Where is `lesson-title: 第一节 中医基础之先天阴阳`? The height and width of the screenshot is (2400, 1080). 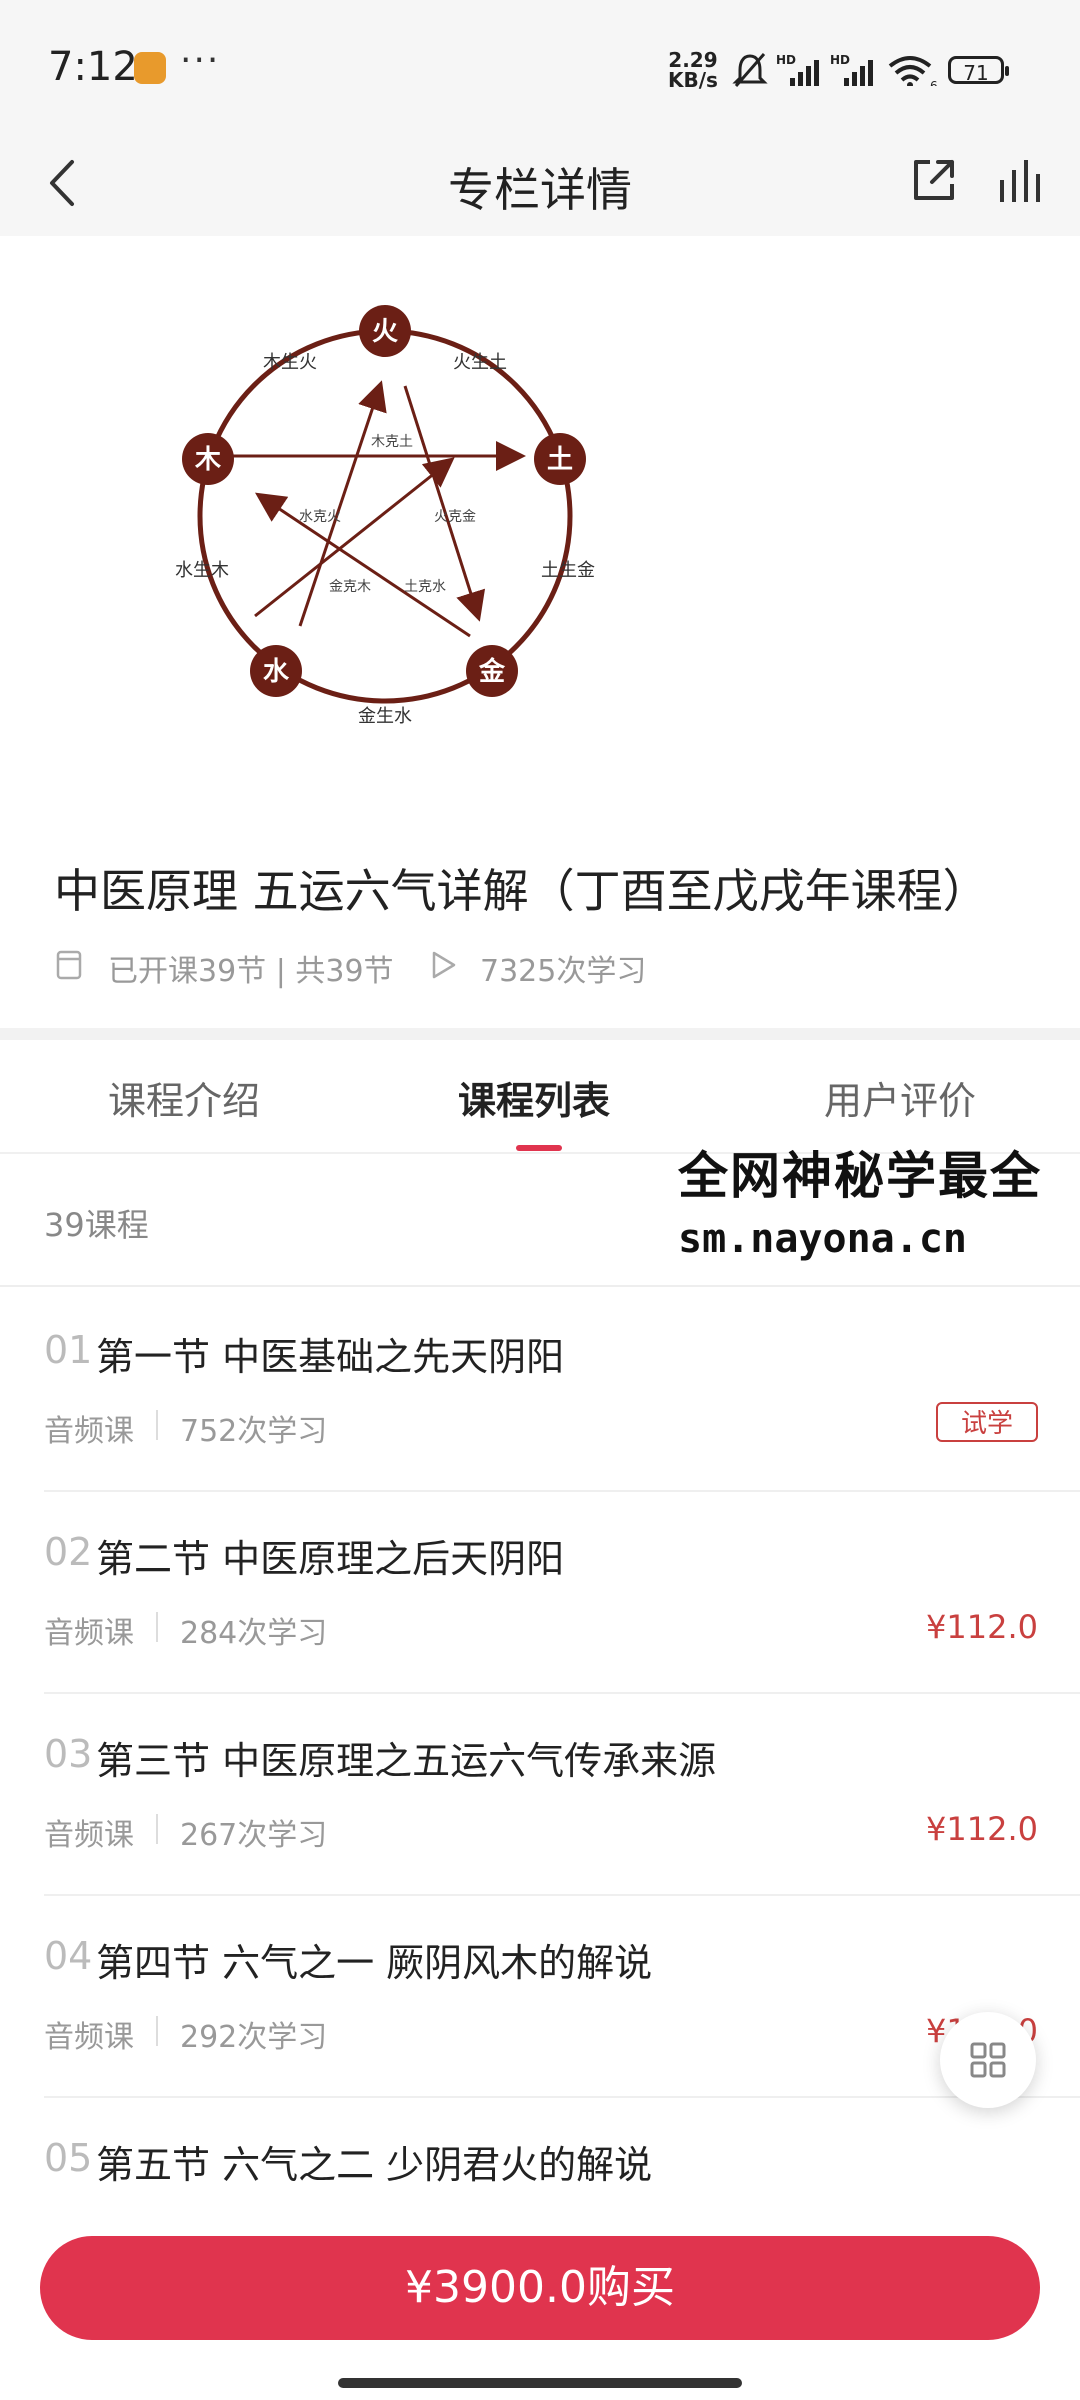
lesson-title: 第一节 中医基础之先天阴阳 is located at coordinates (330, 1357).